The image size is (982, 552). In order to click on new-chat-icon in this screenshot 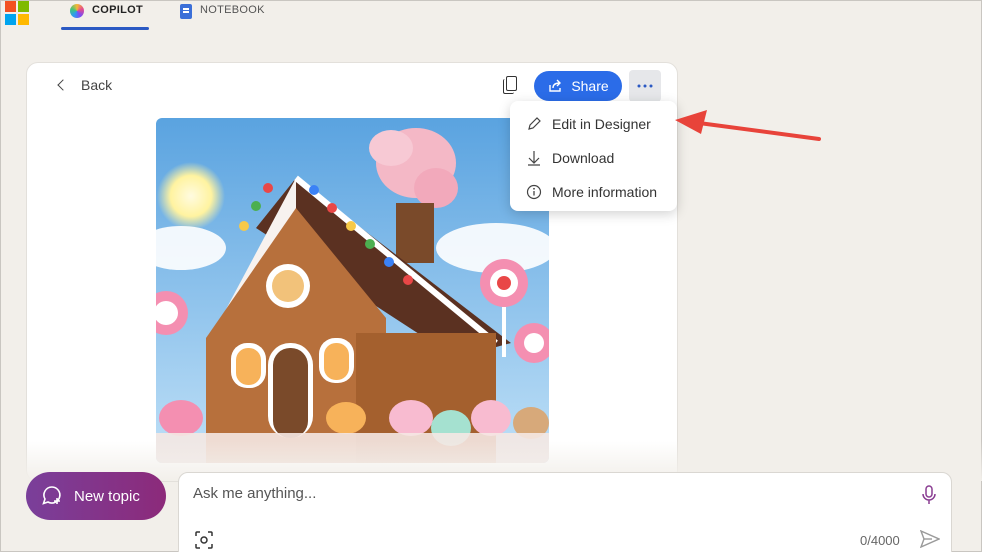, I will do `click(51, 495)`.